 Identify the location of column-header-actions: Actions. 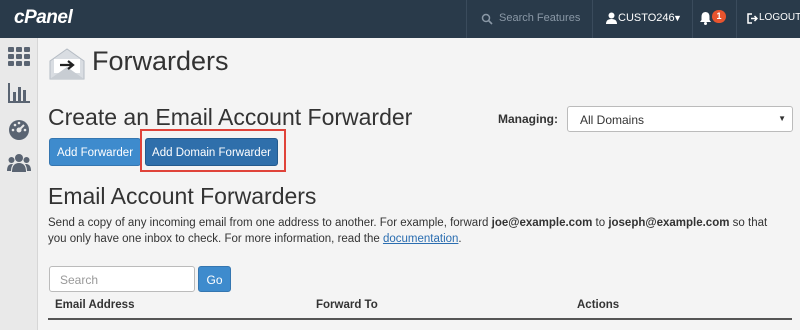
(598, 305).